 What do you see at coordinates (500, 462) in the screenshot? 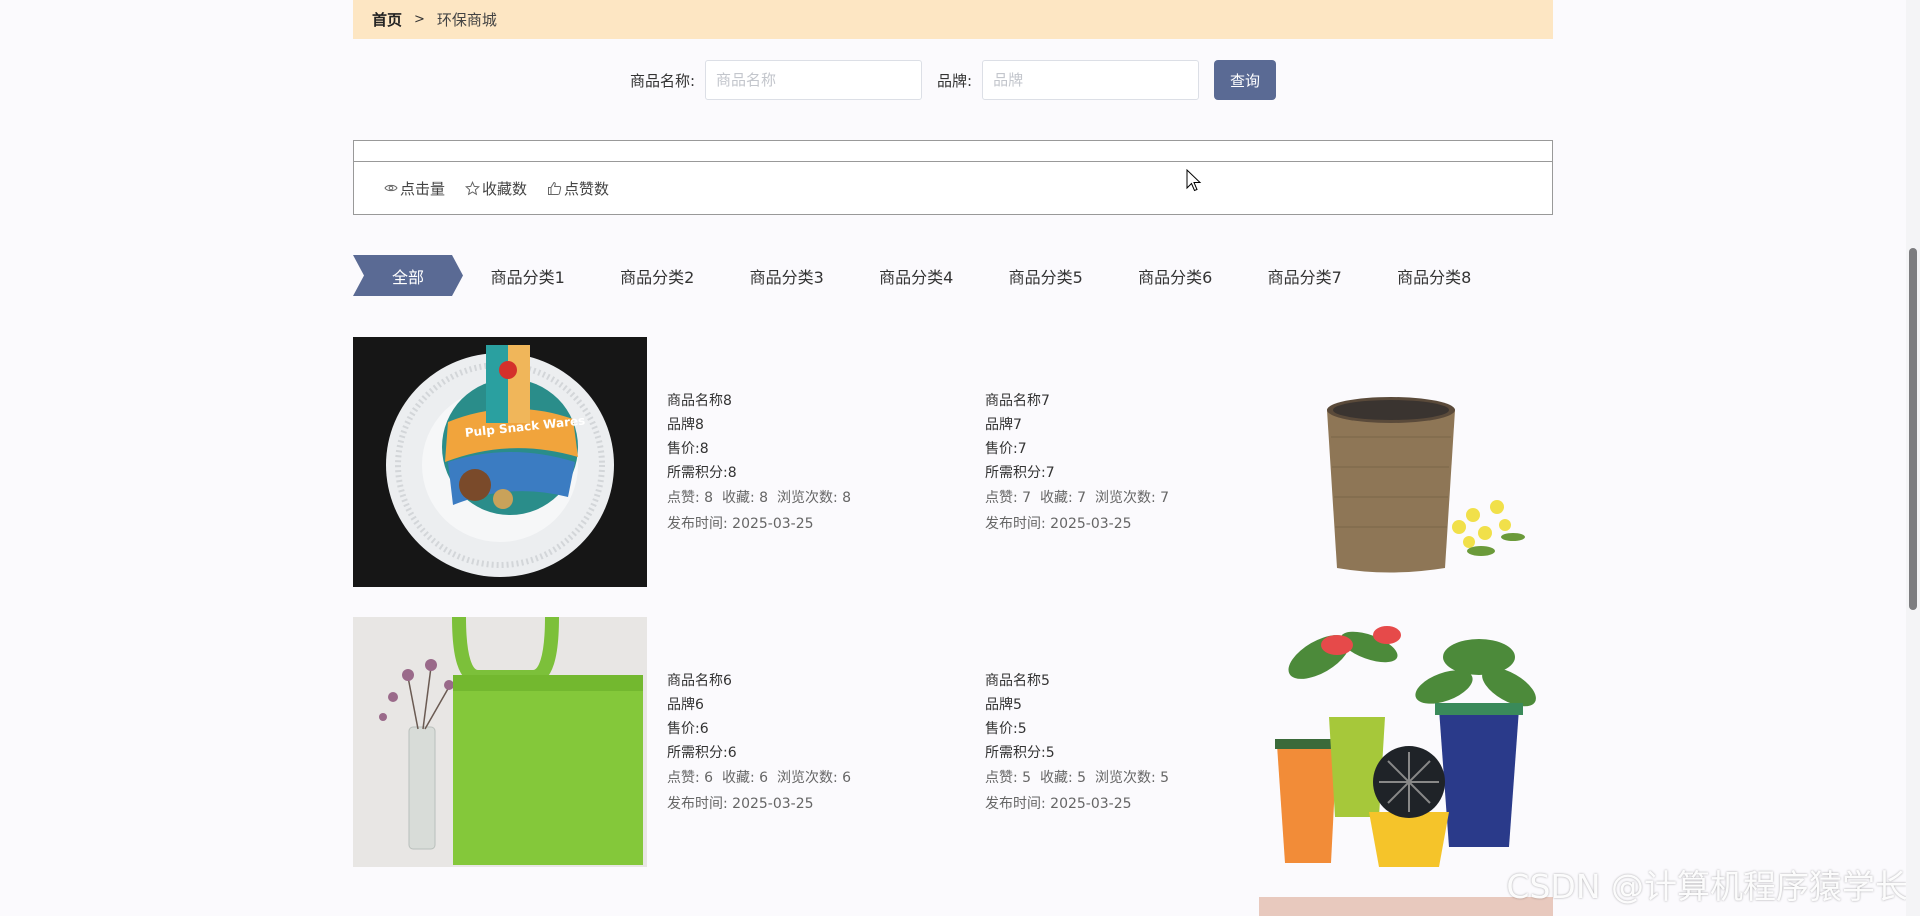
I see `paper-plate-image: Pulp Snack Wares` at bounding box center [500, 462].